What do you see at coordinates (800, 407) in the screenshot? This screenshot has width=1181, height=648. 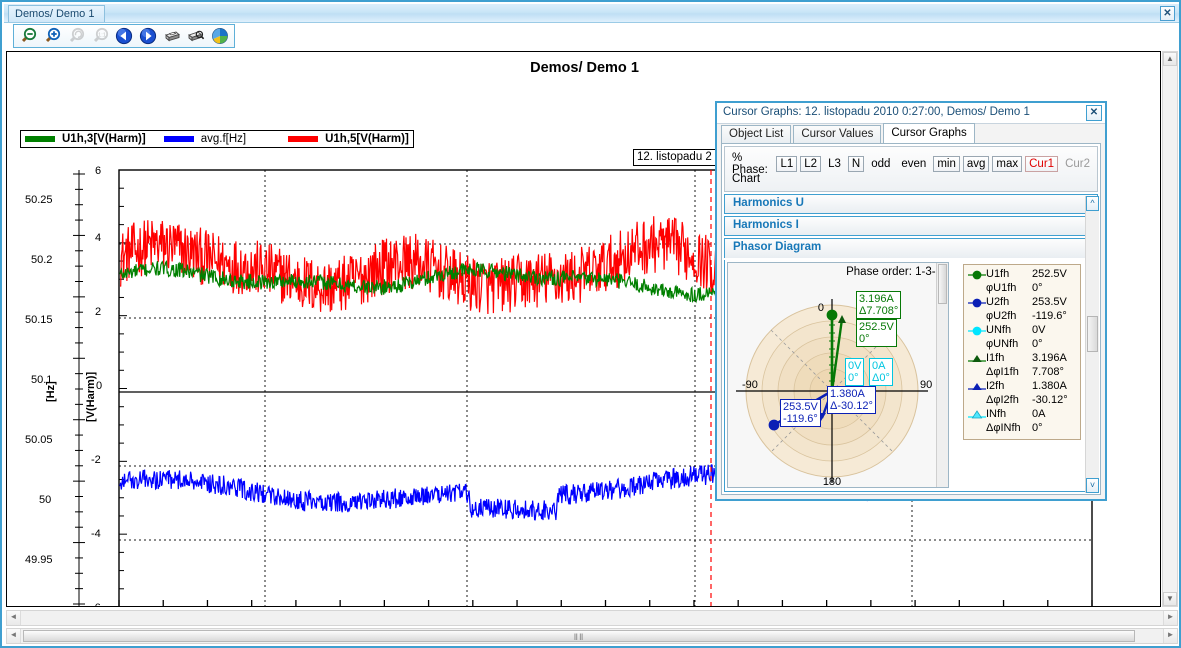 I see `callout-u2-line1: 253.5V` at bounding box center [800, 407].